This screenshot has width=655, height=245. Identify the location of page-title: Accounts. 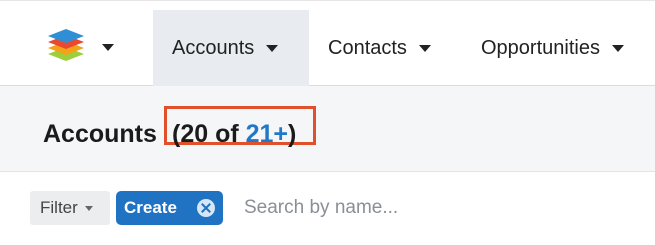
(100, 134).